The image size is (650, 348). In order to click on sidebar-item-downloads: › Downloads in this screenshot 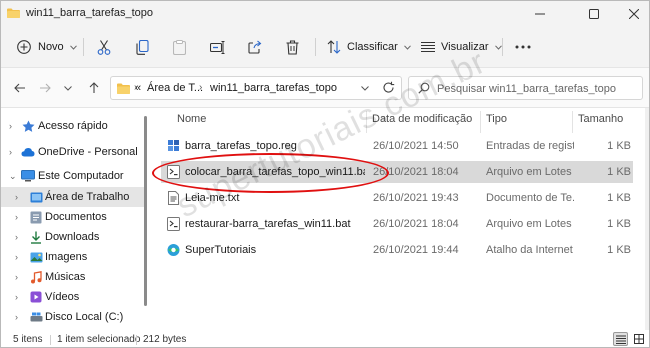, I will do `click(74, 237)`.